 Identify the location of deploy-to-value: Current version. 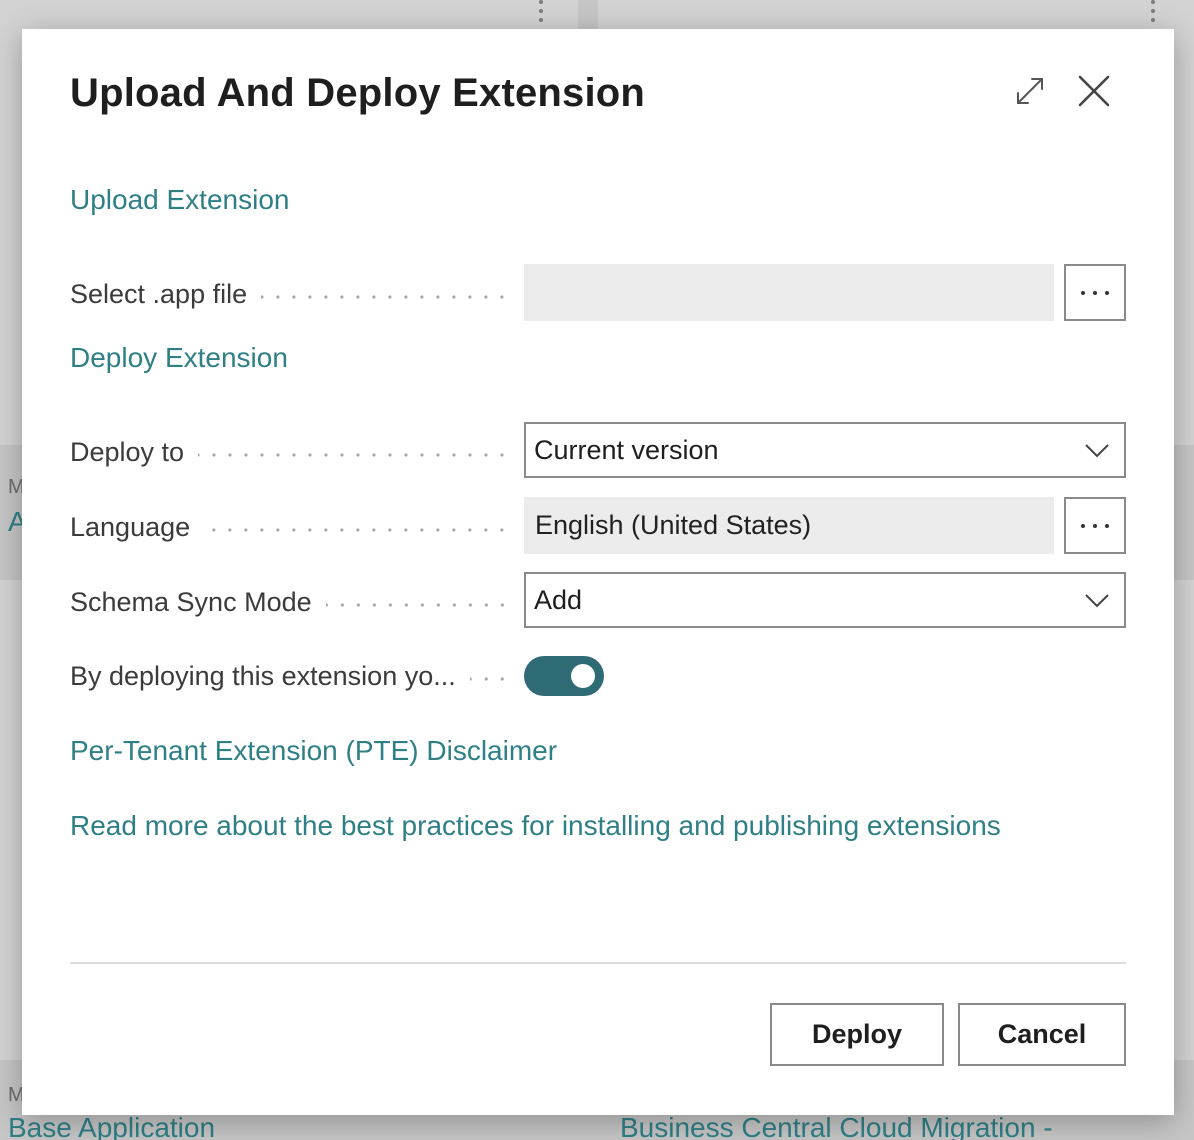
(626, 449).